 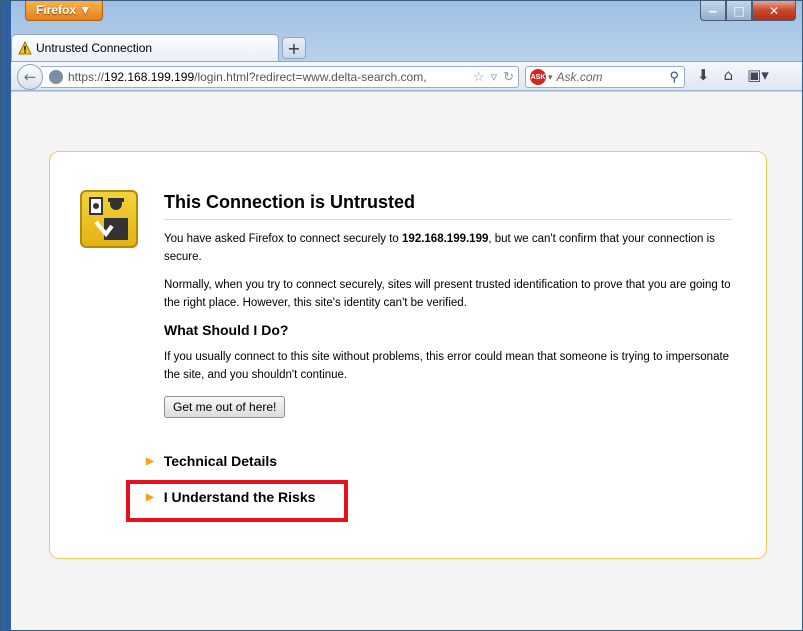 What do you see at coordinates (56, 77) in the screenshot?
I see `site-identity-icon` at bounding box center [56, 77].